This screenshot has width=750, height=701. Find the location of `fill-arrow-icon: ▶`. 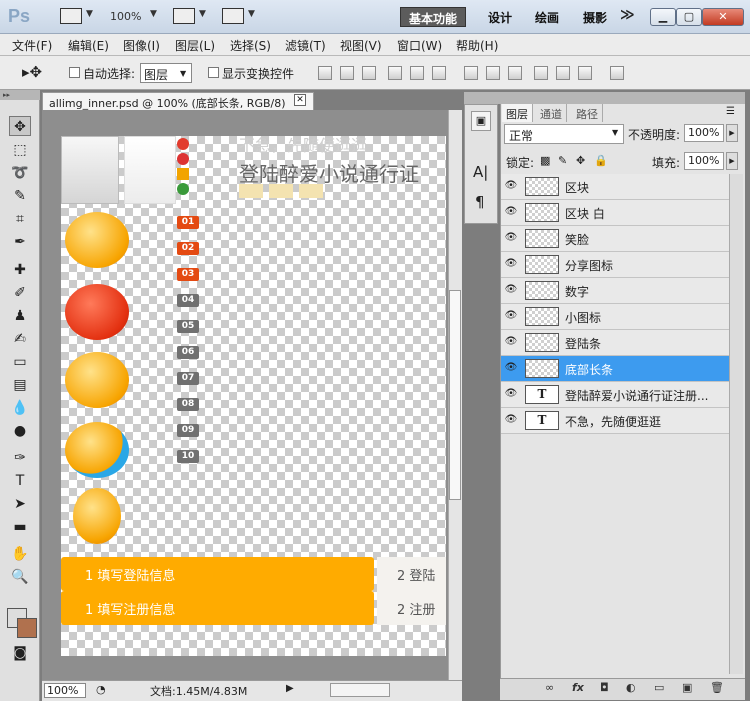

fill-arrow-icon: ▶ is located at coordinates (732, 161).